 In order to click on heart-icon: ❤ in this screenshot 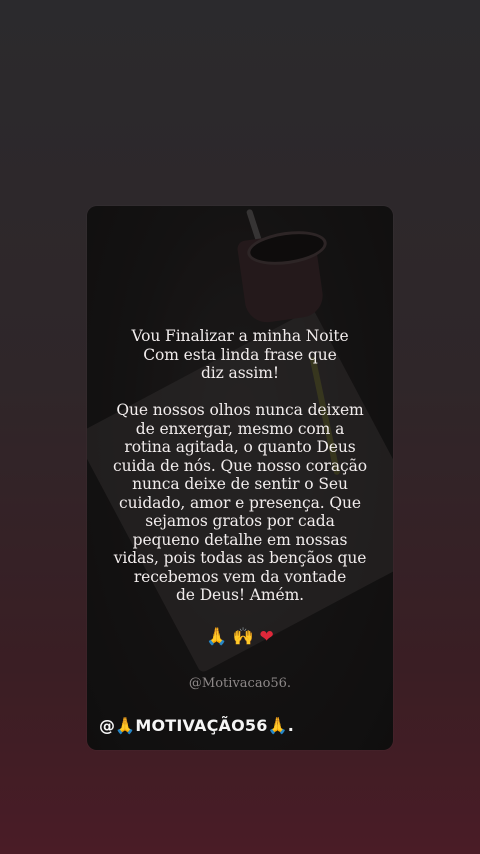, I will do `click(266, 637)`.